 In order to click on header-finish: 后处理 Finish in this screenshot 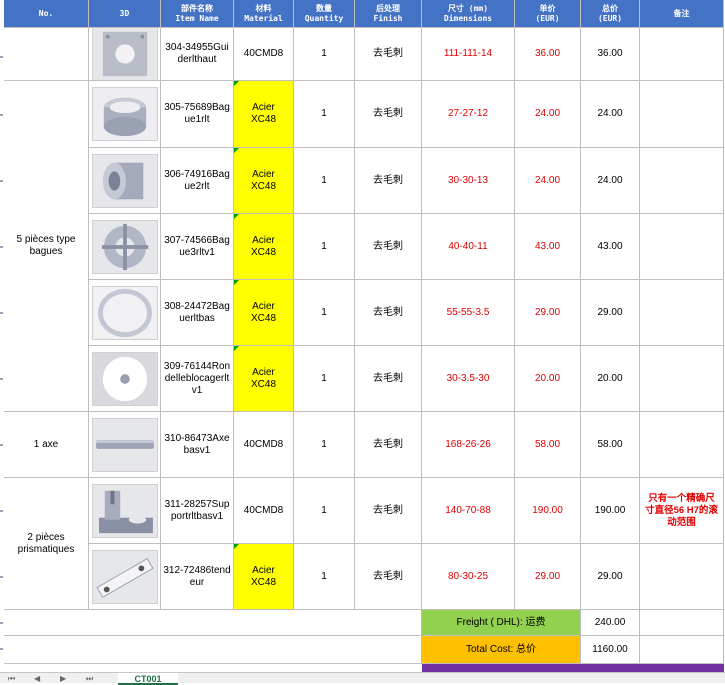, I will do `click(388, 14)`.